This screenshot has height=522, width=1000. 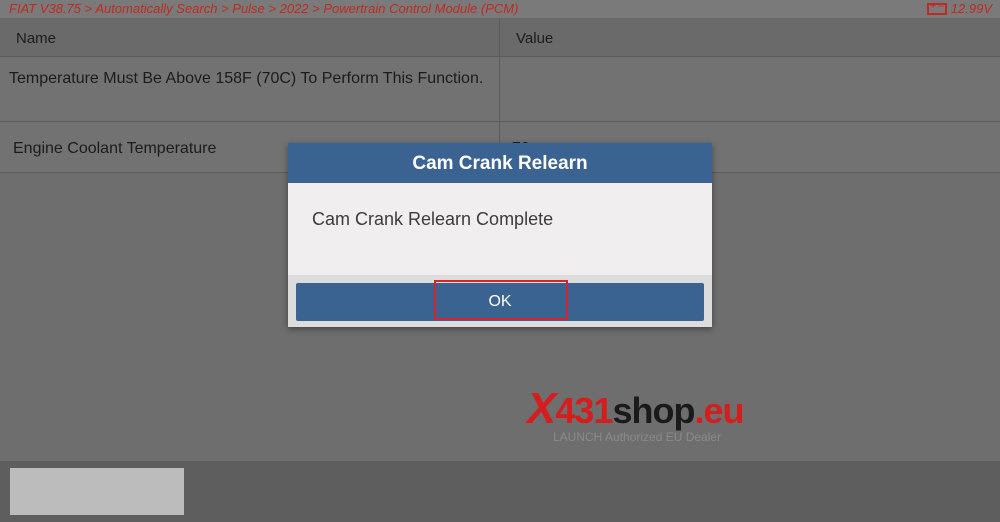 I want to click on watermark-tagline: LAUNCH Authorized EU Dealer, so click(x=637, y=437).